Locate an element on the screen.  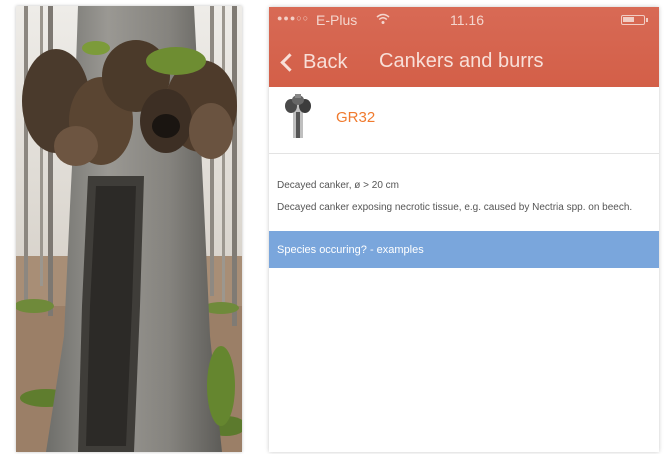
species-examples-button: Species occuring? - examples is located at coordinates (464, 249).